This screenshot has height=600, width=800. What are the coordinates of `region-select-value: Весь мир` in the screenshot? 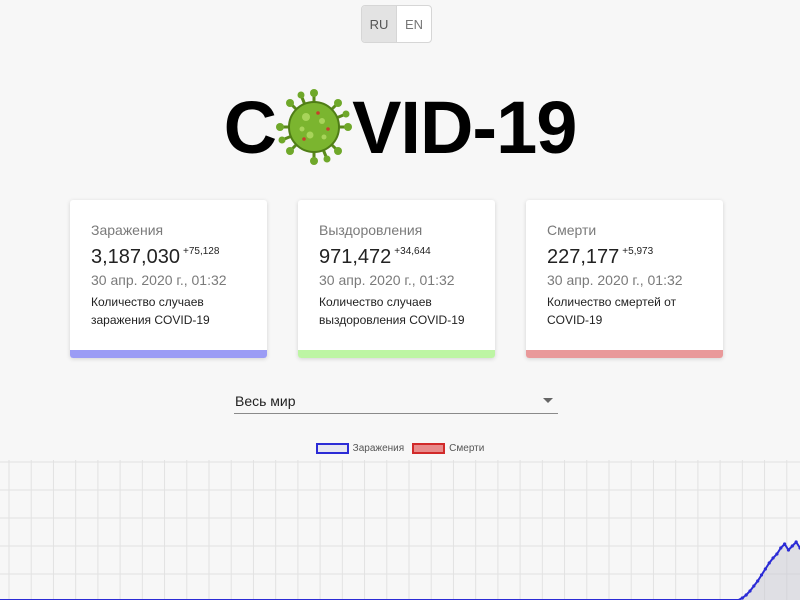 It's located at (265, 400).